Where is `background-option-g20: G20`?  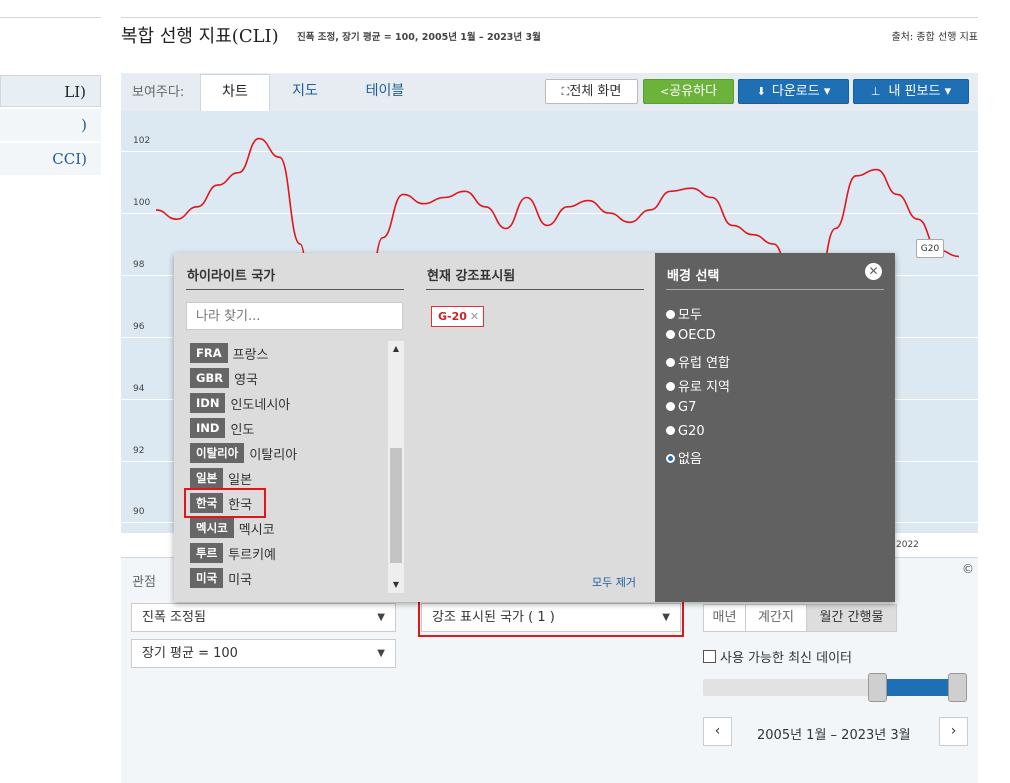
background-option-g20: G20 is located at coordinates (685, 431).